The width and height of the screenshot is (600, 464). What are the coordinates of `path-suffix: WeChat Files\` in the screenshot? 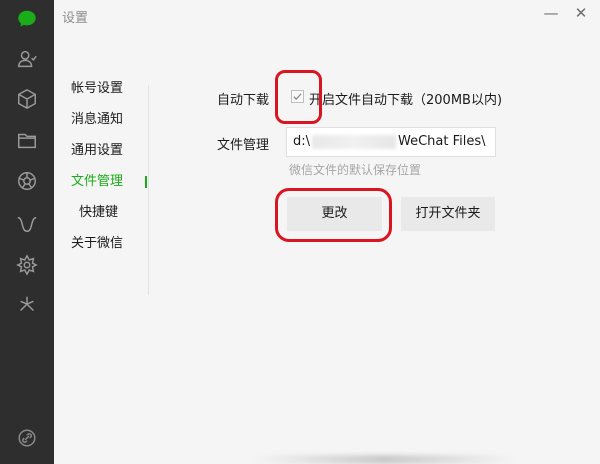 It's located at (442, 141).